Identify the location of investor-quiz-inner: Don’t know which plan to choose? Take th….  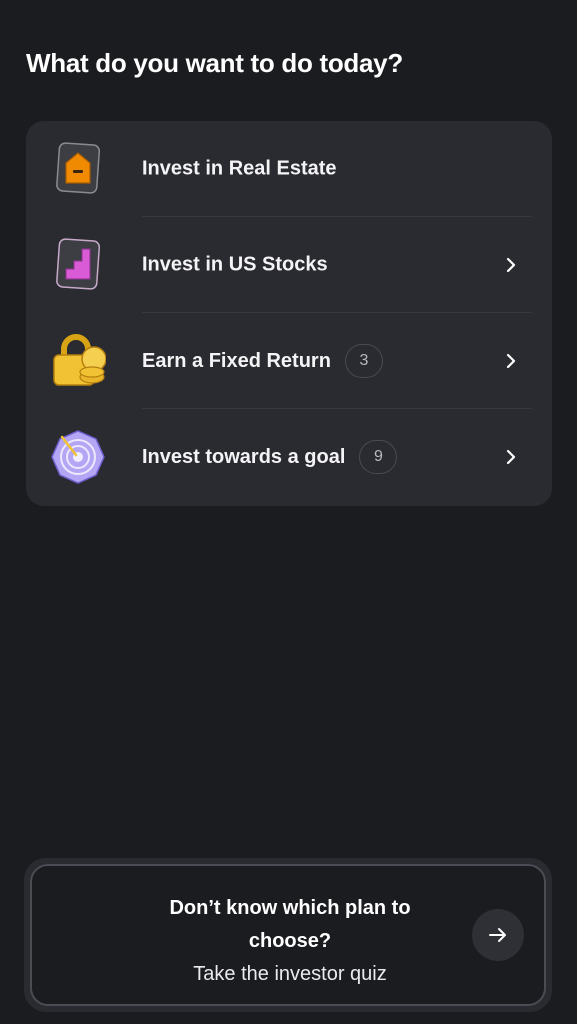
(288, 935).